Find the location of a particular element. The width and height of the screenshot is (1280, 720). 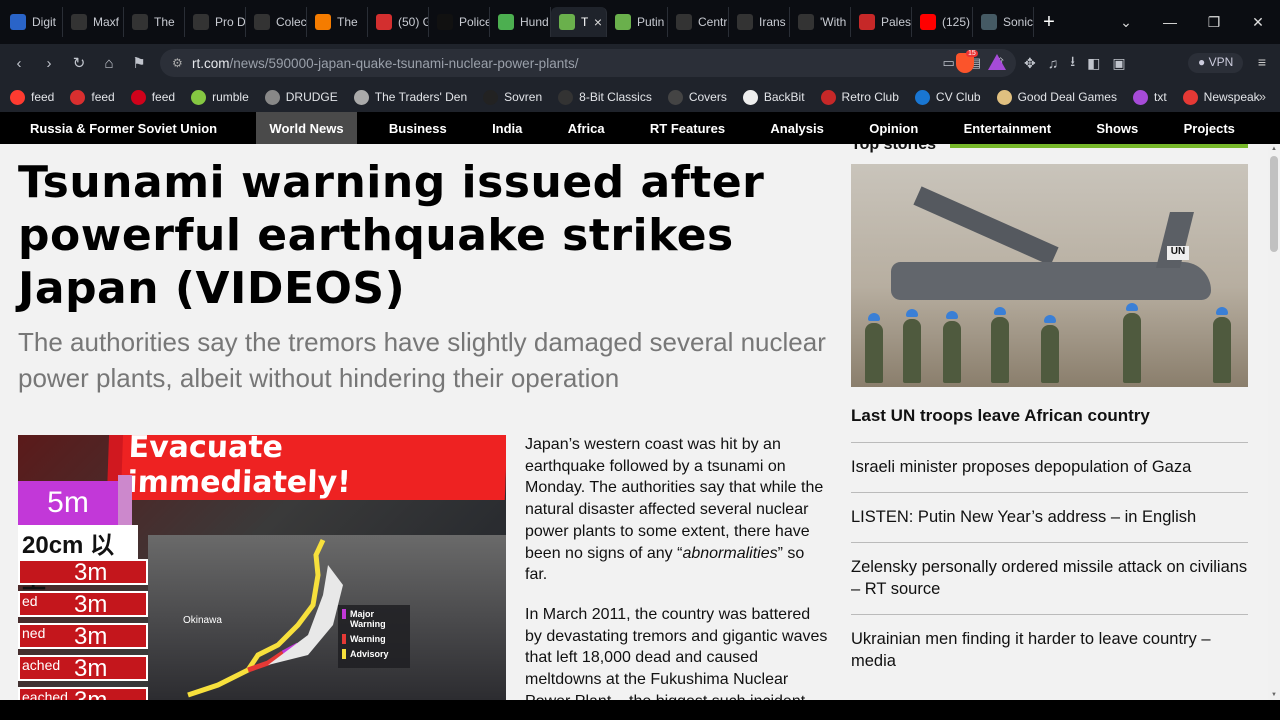

media-icon: ♫ is located at coordinates (1053, 63).